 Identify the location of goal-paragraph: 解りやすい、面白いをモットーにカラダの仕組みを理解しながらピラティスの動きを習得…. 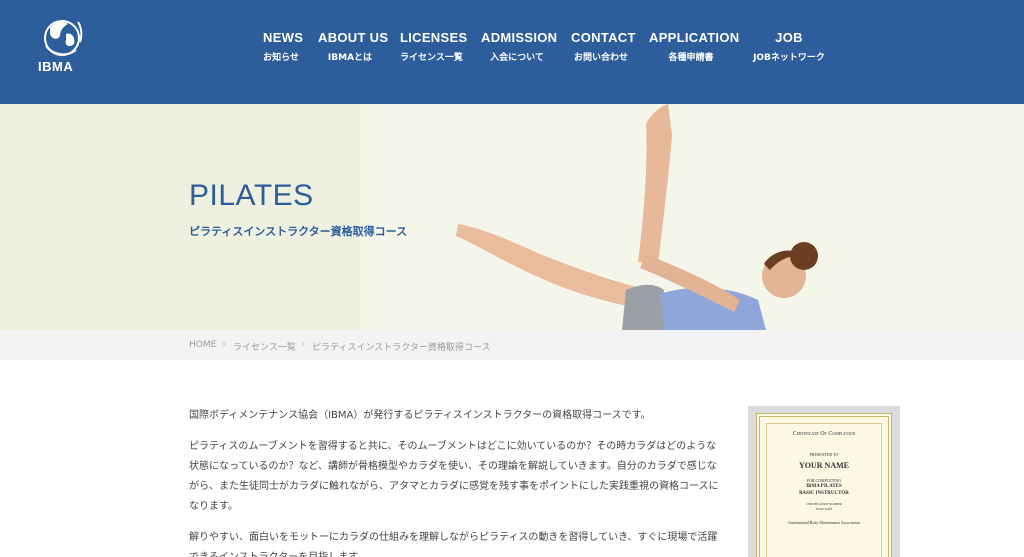
(453, 544).